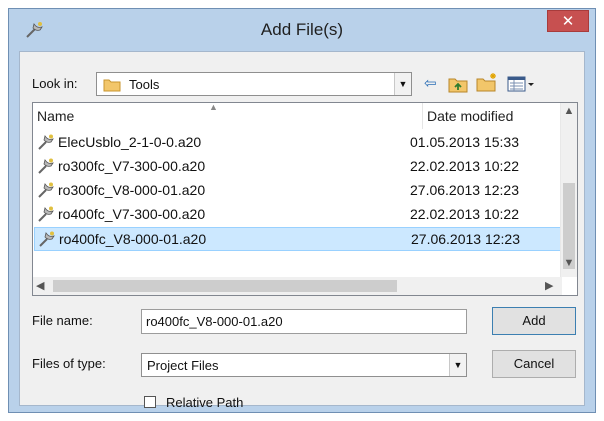 This screenshot has width=604, height=421. What do you see at coordinates (487, 82) in the screenshot?
I see `new-folder-icon` at bounding box center [487, 82].